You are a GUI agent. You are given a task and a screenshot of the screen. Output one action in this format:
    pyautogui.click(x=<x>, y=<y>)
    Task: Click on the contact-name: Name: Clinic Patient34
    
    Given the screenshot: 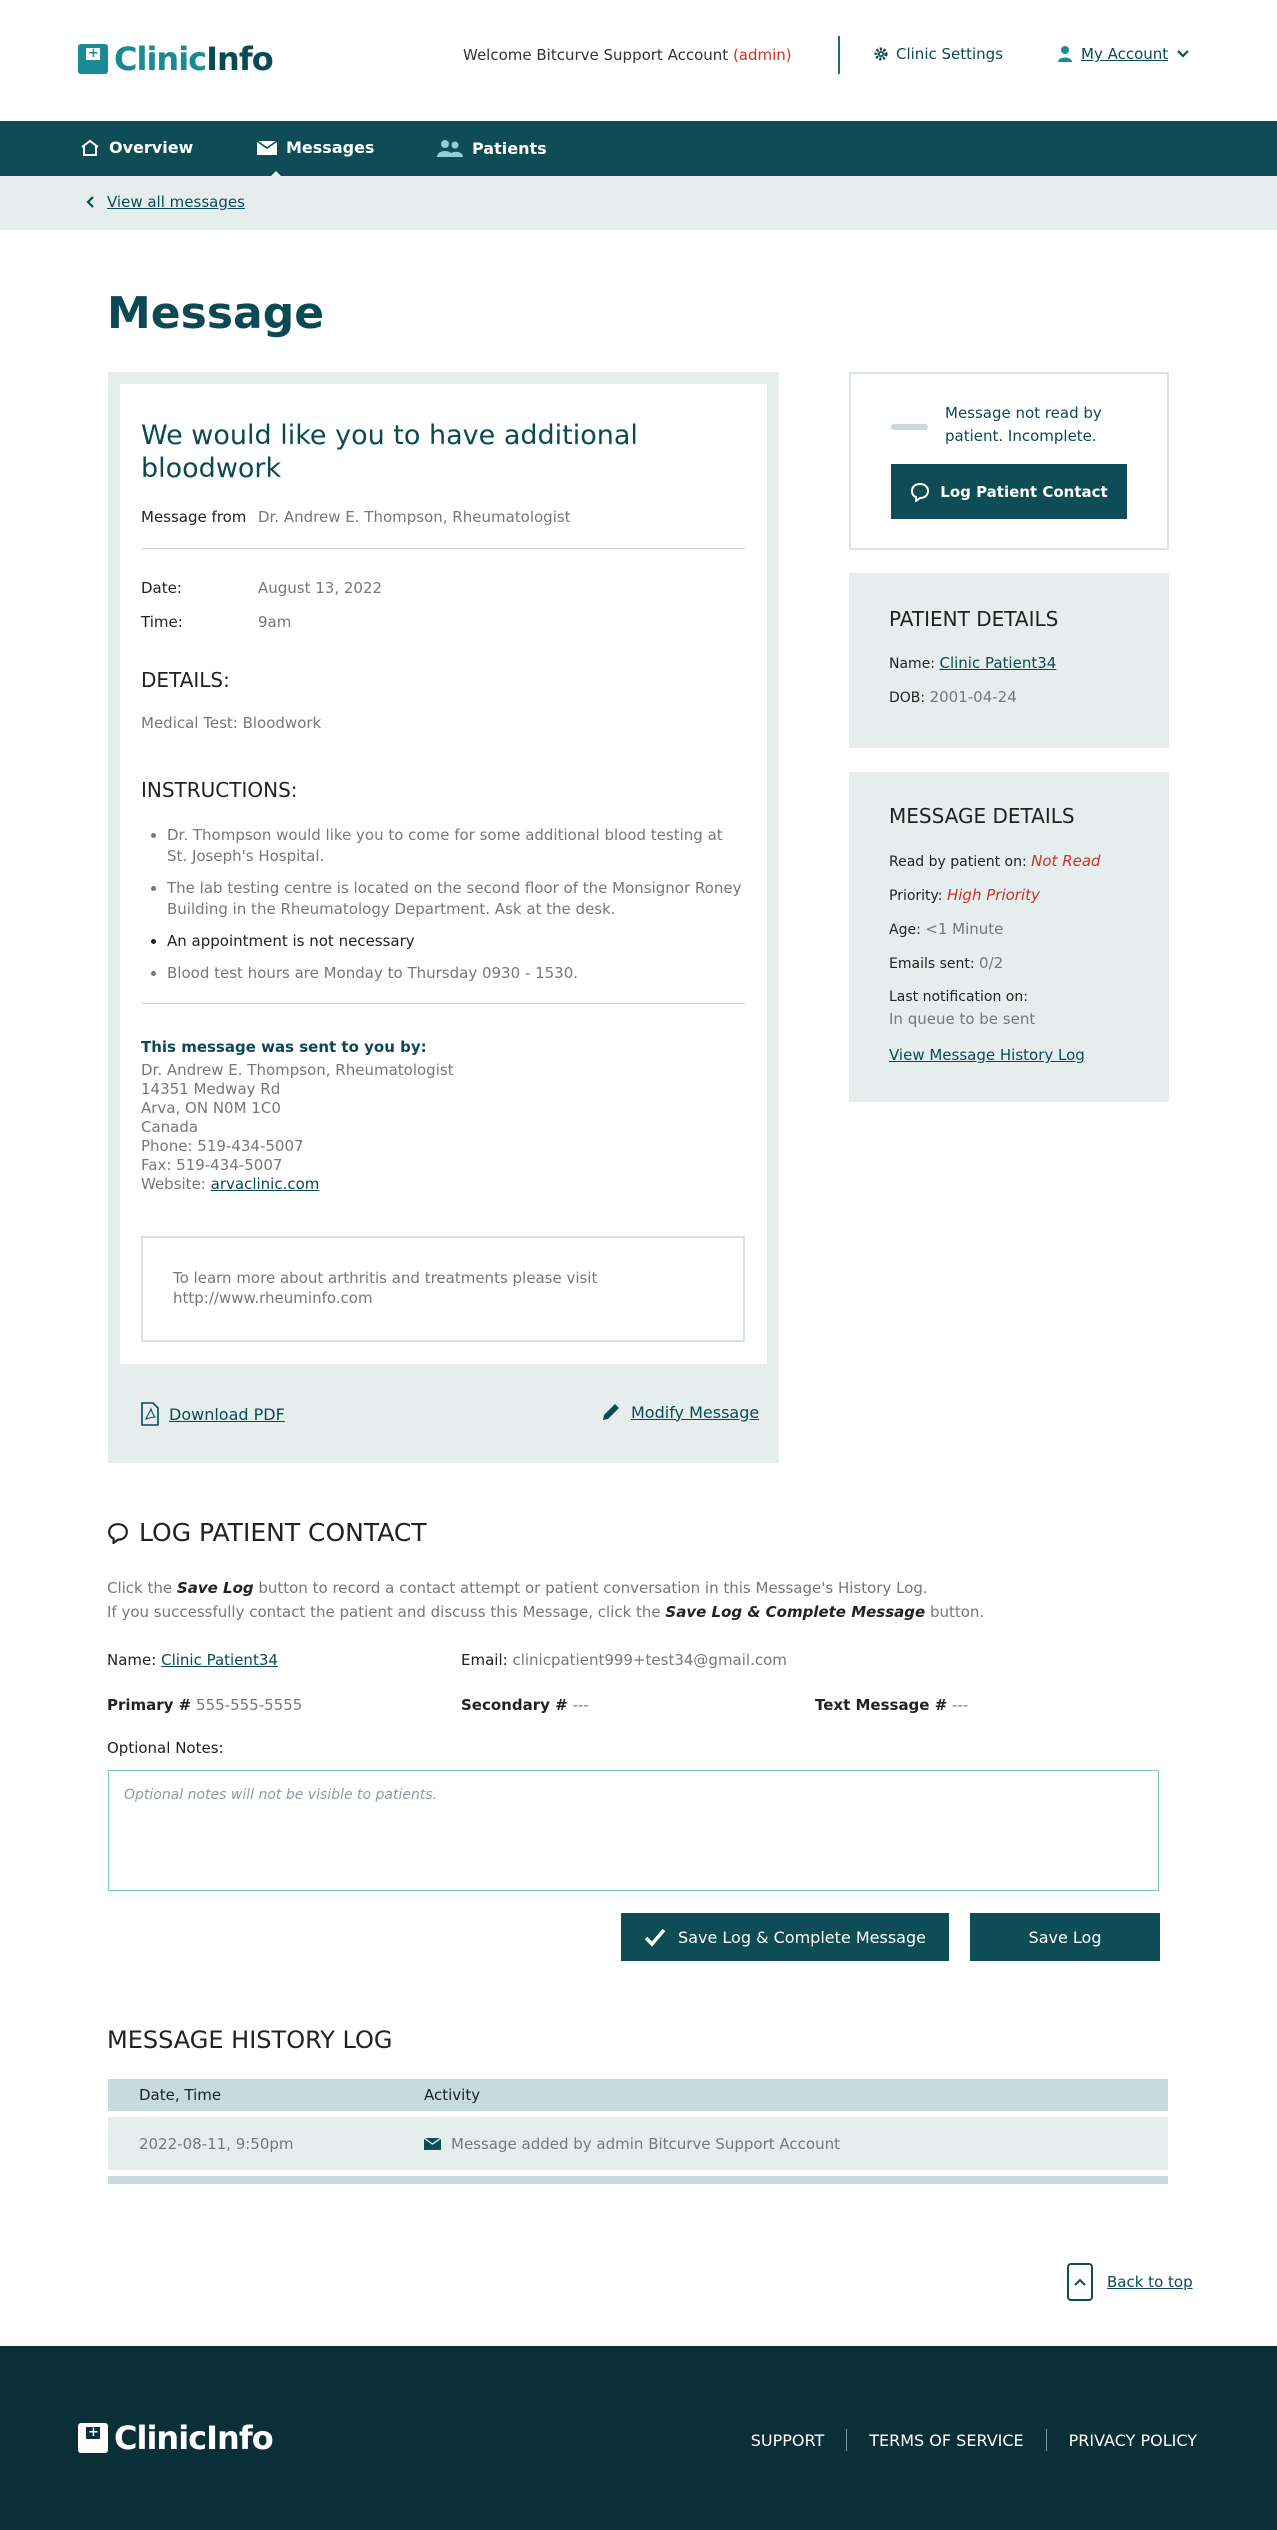 What is the action you would take?
    pyautogui.click(x=192, y=1660)
    